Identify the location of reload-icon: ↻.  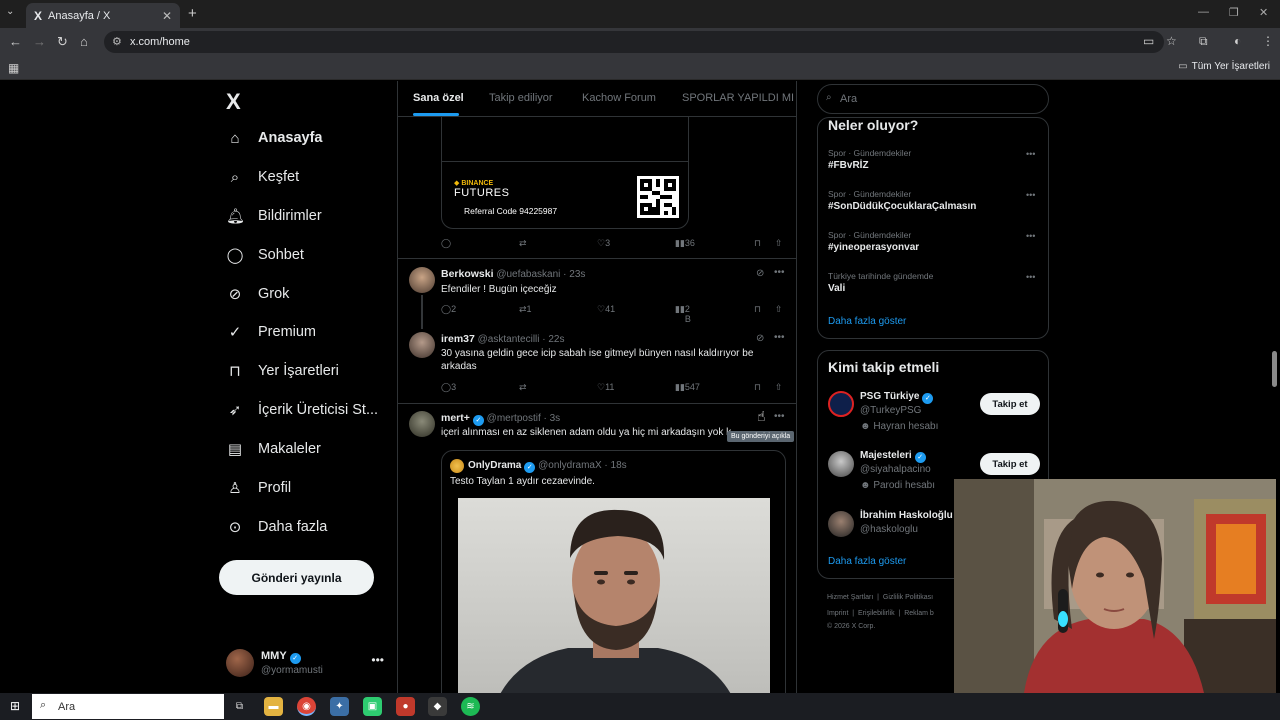
(62, 42).